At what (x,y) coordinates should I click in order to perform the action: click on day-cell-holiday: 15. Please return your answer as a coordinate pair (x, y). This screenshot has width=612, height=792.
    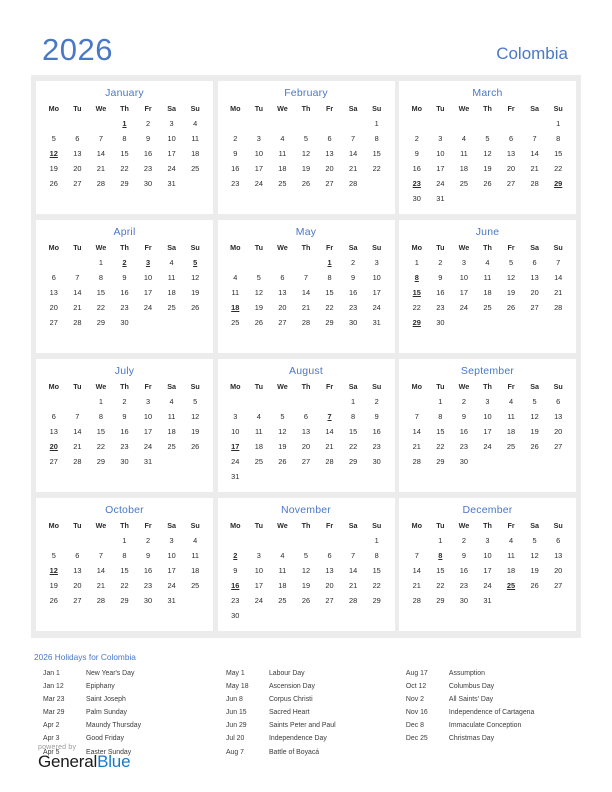
    Looking at the image, I should click on (417, 292).